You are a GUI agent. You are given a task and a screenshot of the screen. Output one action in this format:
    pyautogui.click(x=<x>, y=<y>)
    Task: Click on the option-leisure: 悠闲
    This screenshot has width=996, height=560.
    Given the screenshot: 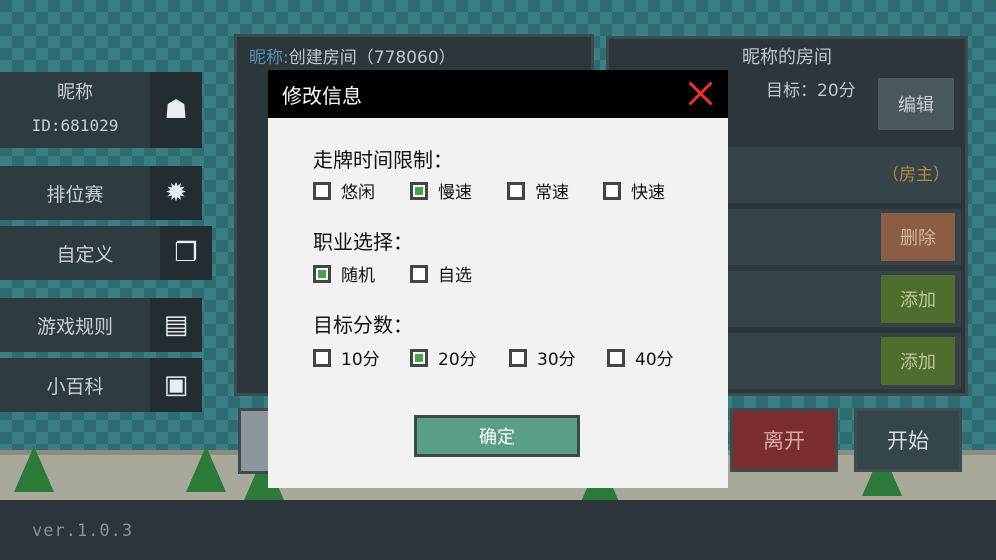 What is the action you would take?
    pyautogui.click(x=344, y=190)
    